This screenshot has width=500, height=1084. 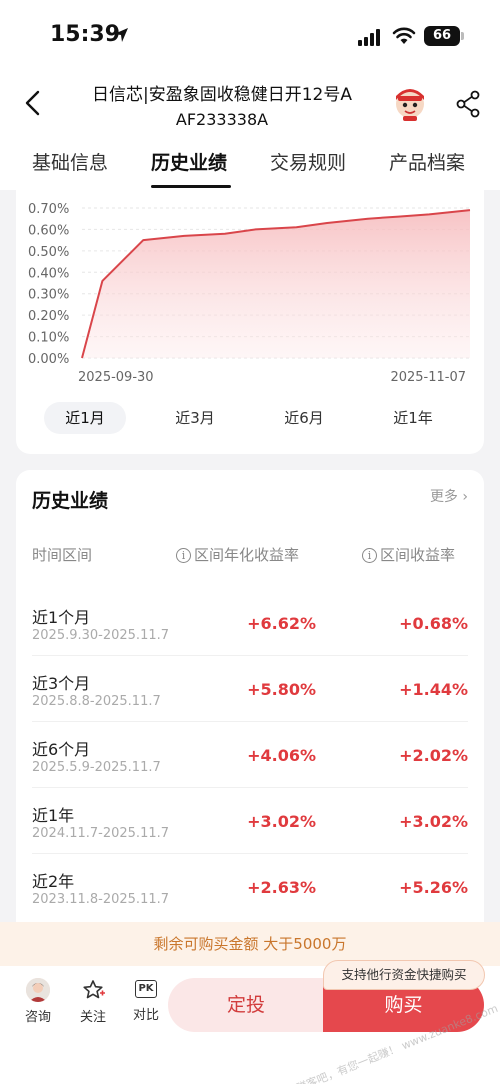 What do you see at coordinates (276, 284) in the screenshot?
I see `return-area` at bounding box center [276, 284].